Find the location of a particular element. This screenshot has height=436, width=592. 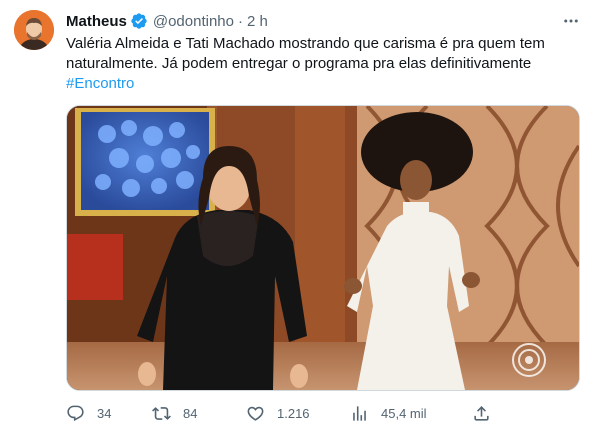

share-icon is located at coordinates (481, 413).